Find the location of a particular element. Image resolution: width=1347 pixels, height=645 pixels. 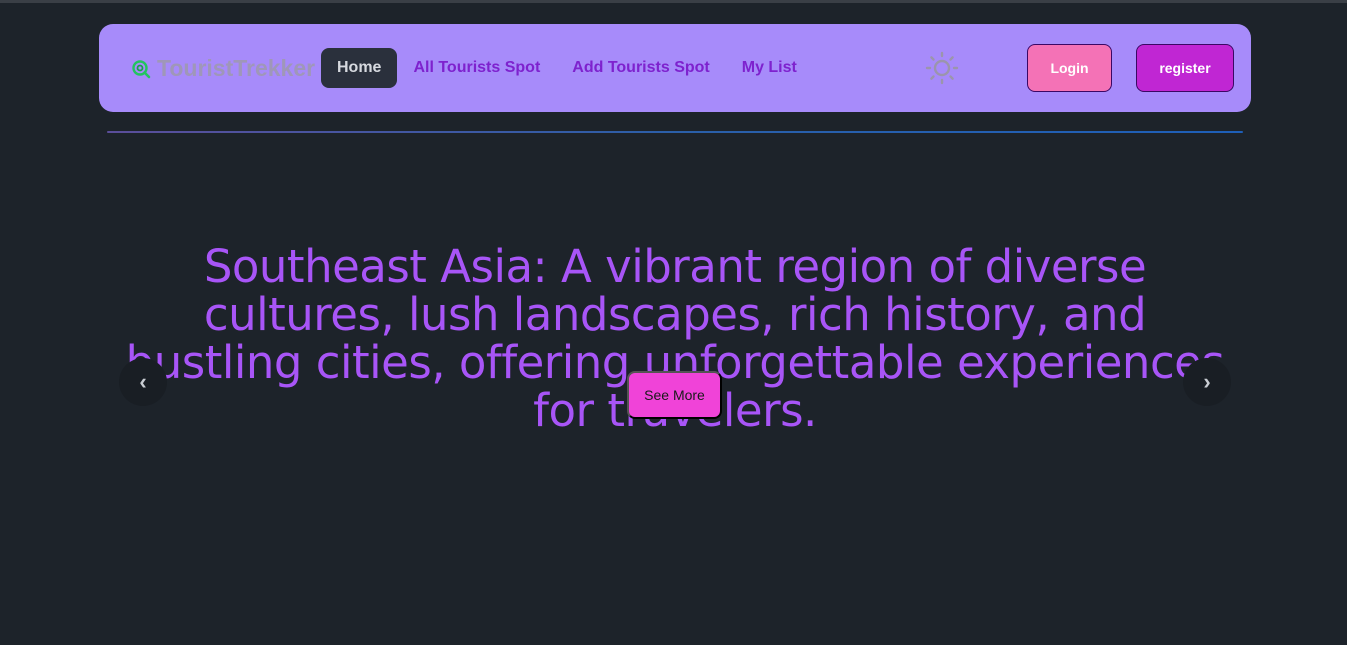

brand-name: TouristTrekker is located at coordinates (236, 68).